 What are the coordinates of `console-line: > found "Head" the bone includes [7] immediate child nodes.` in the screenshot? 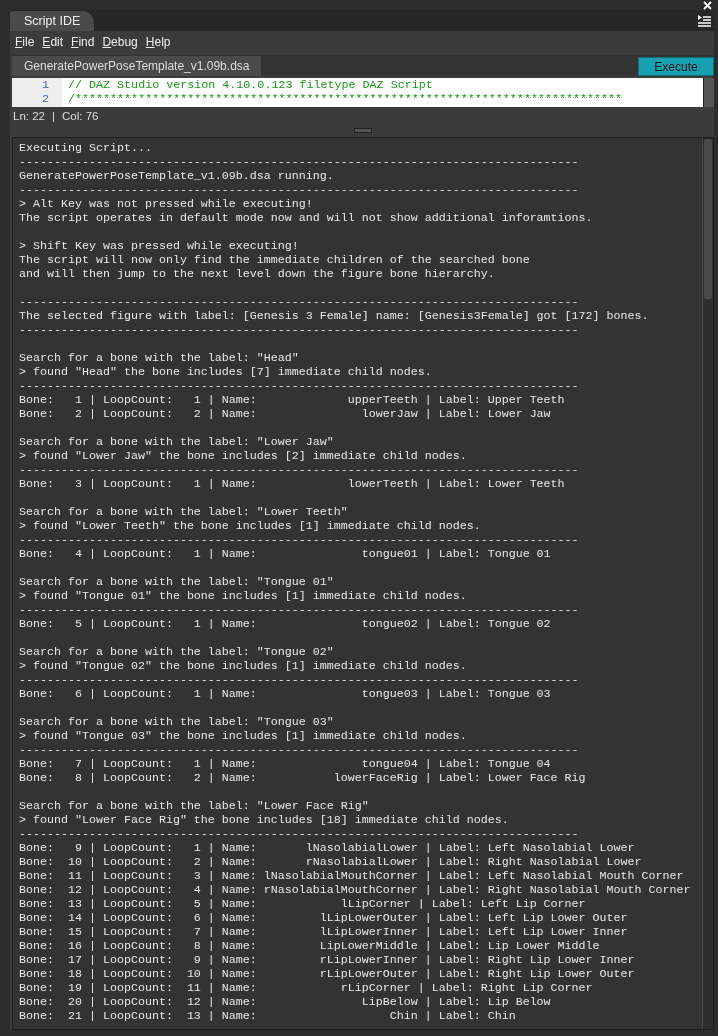 It's located at (225, 372).